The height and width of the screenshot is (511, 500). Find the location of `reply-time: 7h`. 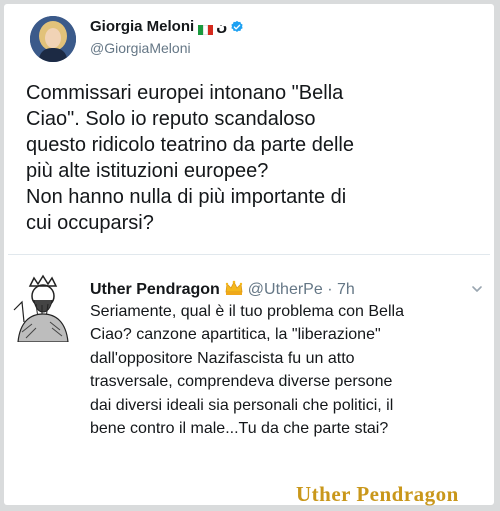

reply-time: 7h is located at coordinates (346, 289).